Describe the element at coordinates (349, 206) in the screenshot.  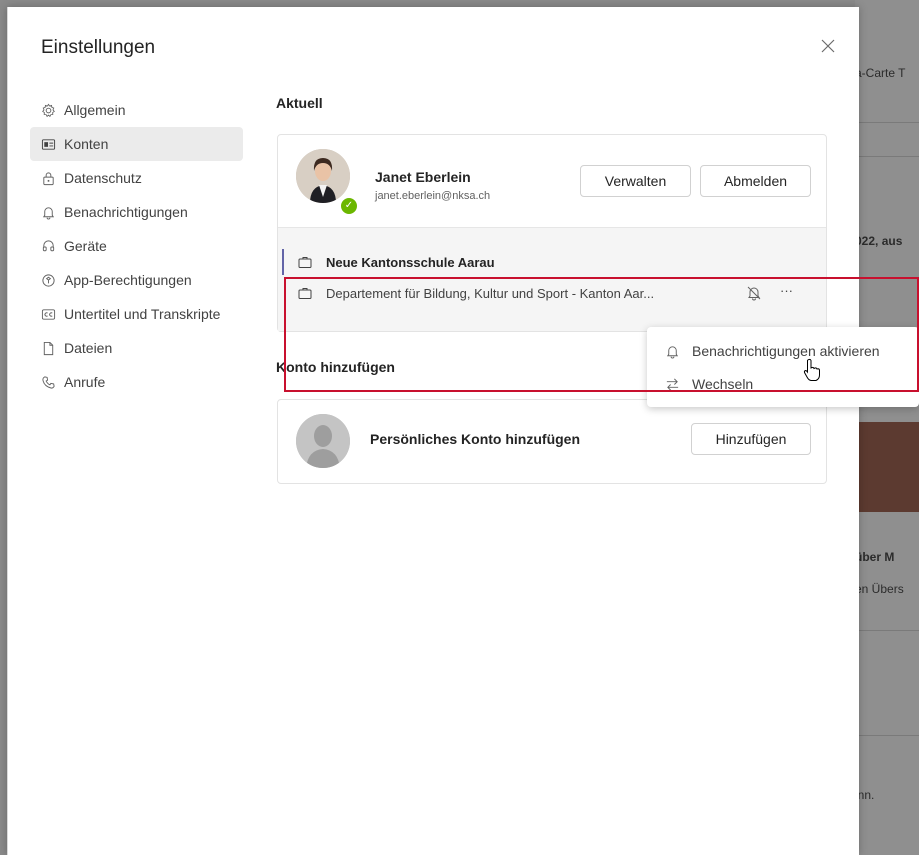
I see `status-available-icon: ✓` at that location.